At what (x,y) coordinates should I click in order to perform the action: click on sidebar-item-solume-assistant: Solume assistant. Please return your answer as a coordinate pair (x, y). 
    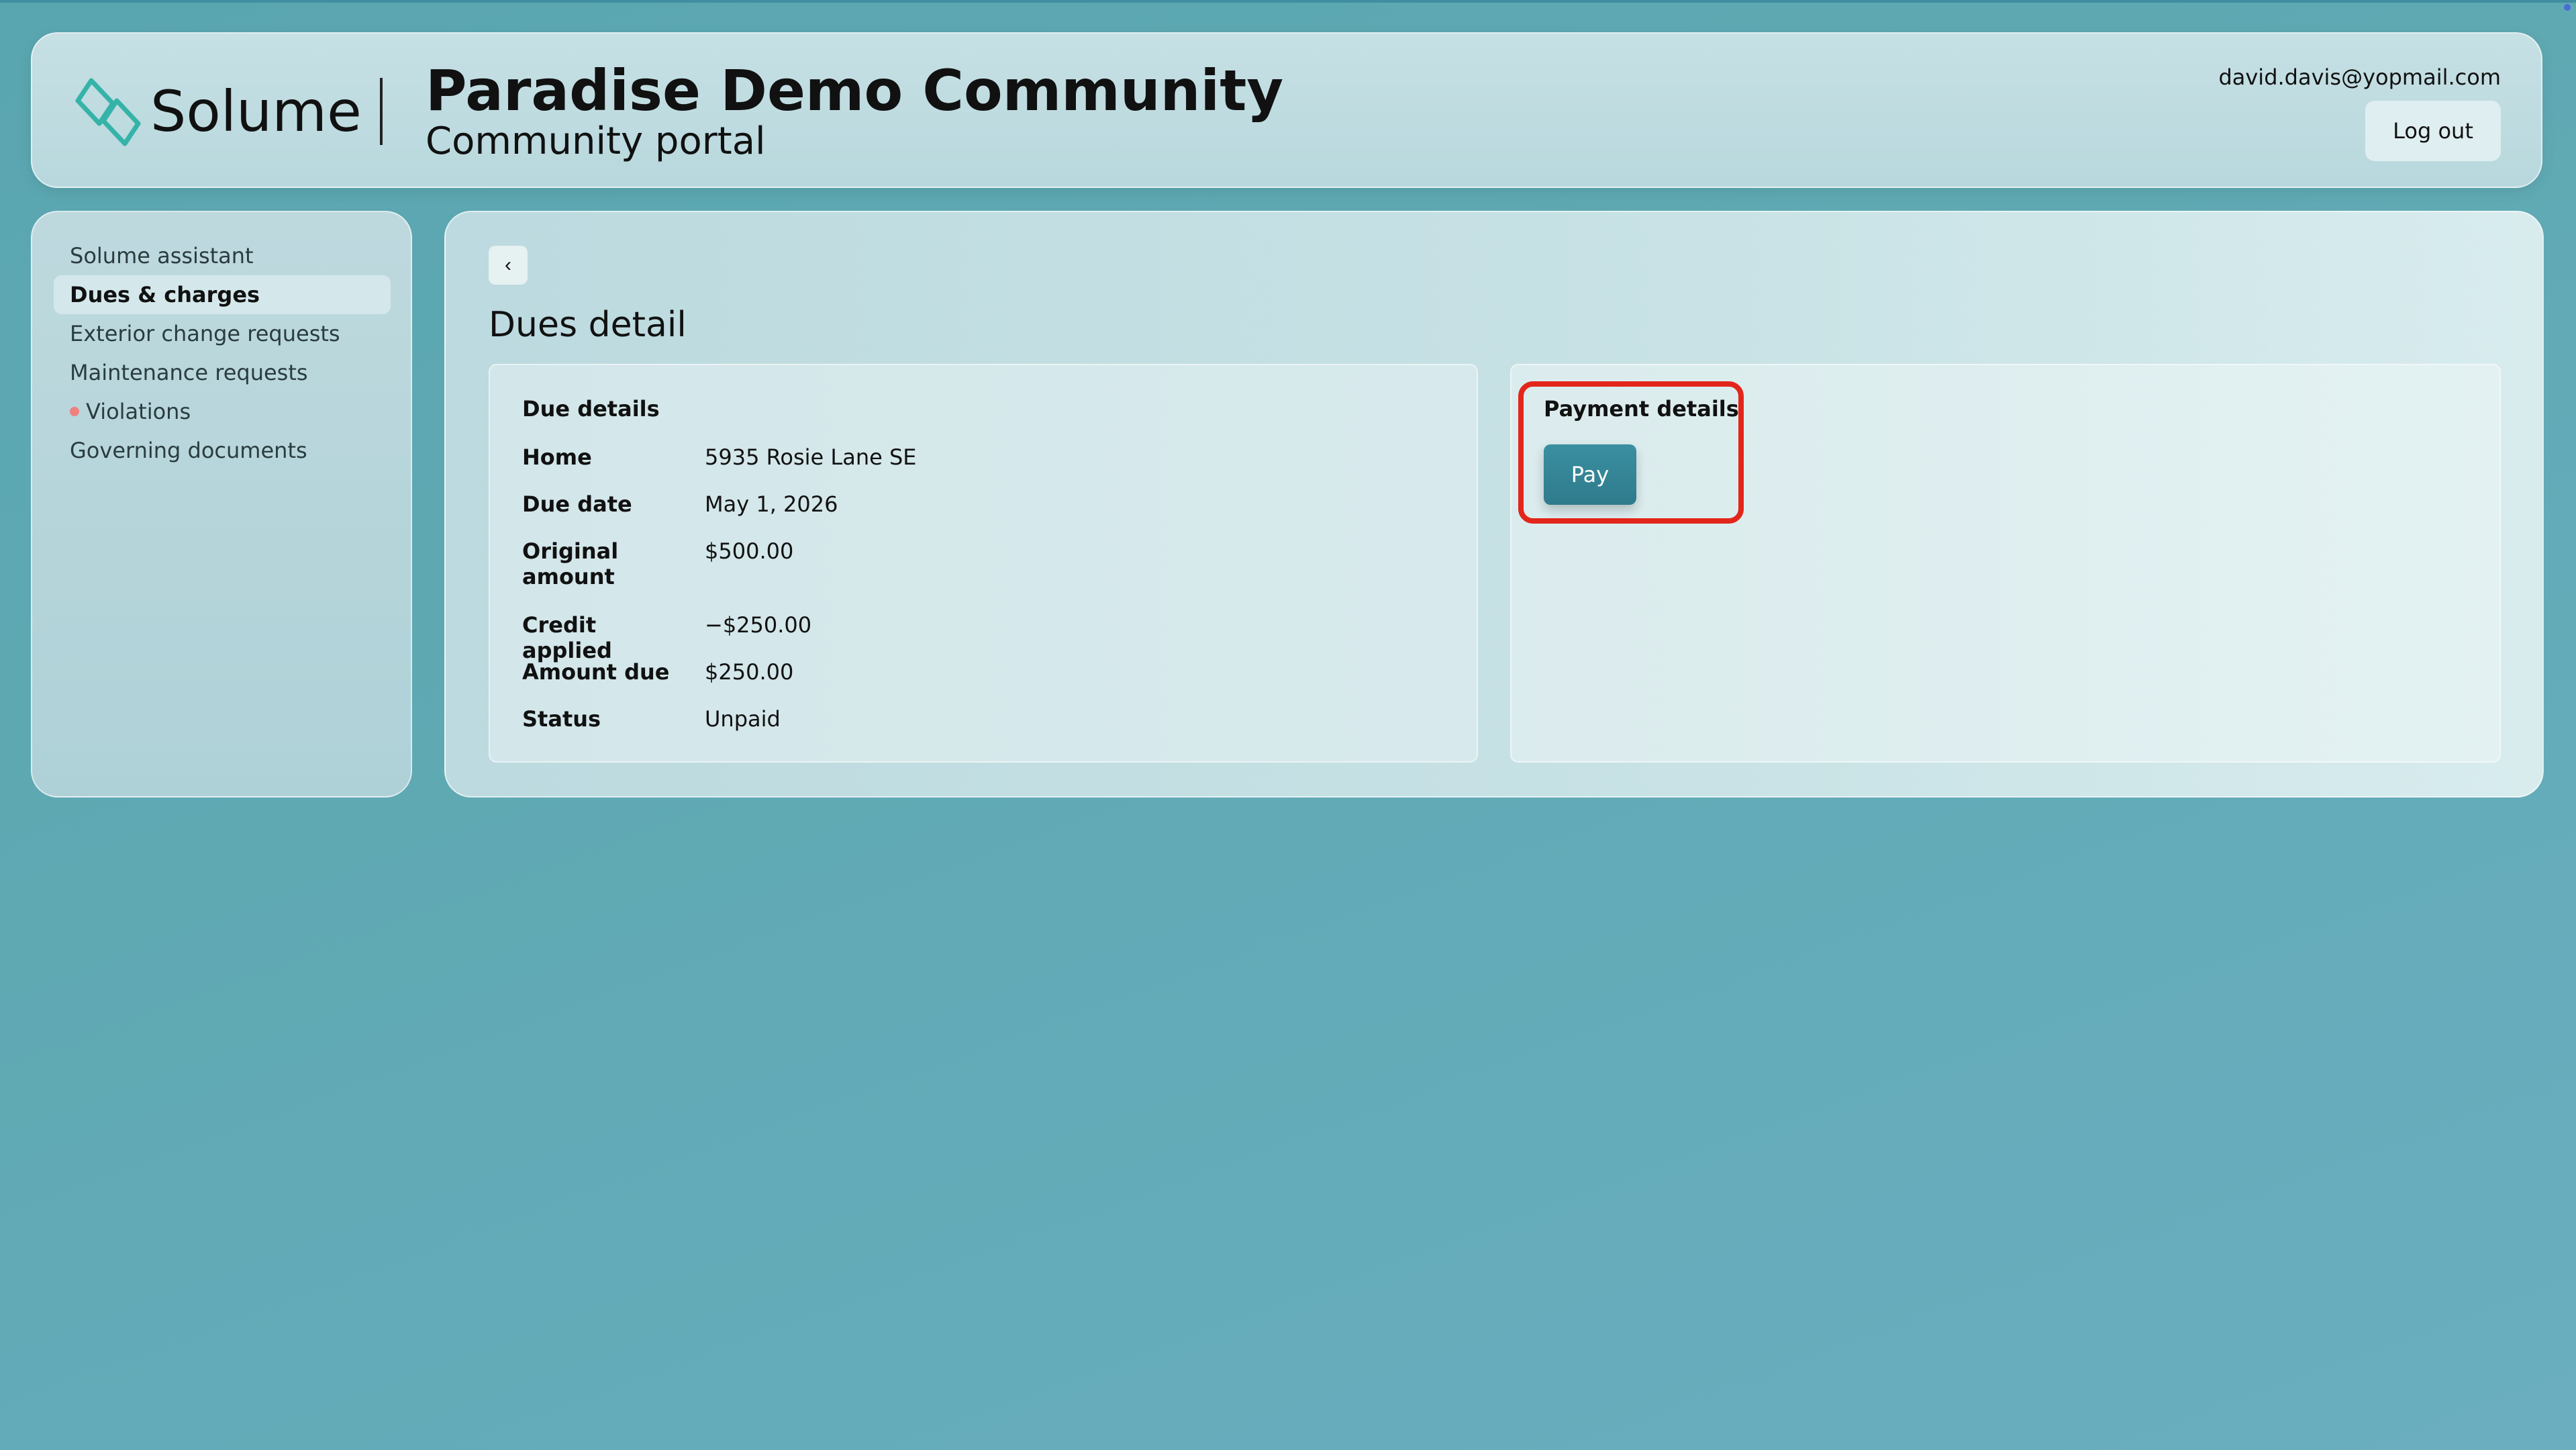
    Looking at the image, I should click on (222, 255).